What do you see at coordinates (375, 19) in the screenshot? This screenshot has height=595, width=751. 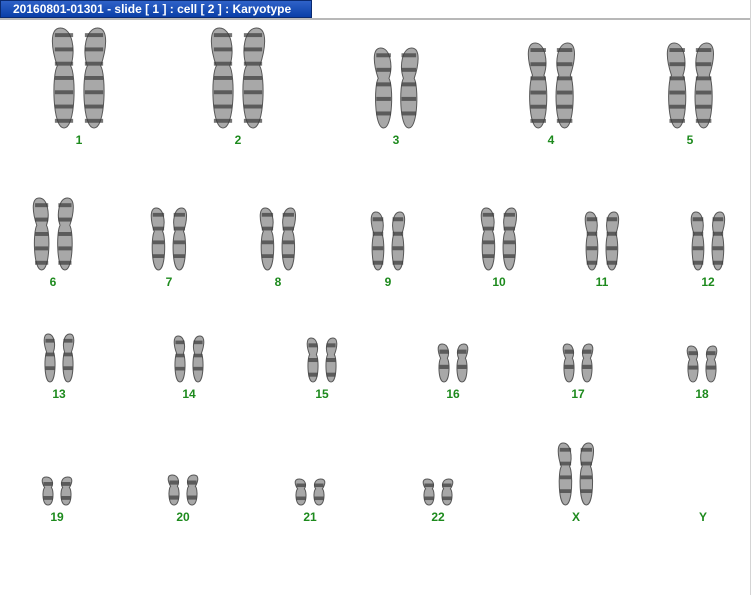 I see `title-divider` at bounding box center [375, 19].